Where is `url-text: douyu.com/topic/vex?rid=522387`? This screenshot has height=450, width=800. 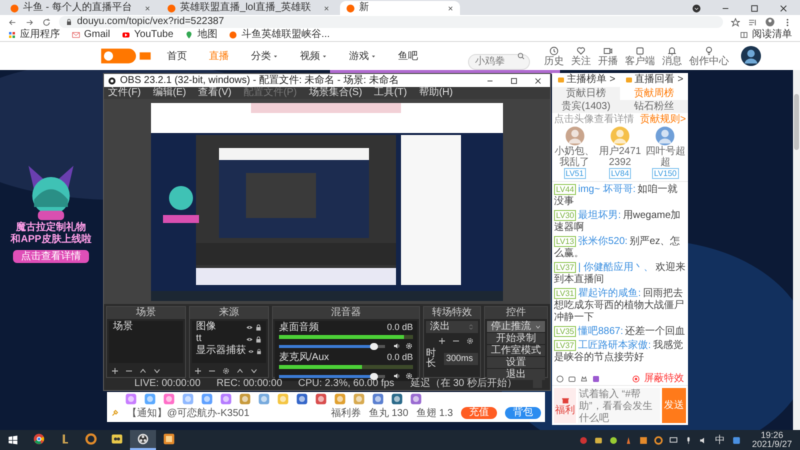 url-text: douyu.com/topic/vex?rid=522387 is located at coordinates (150, 22).